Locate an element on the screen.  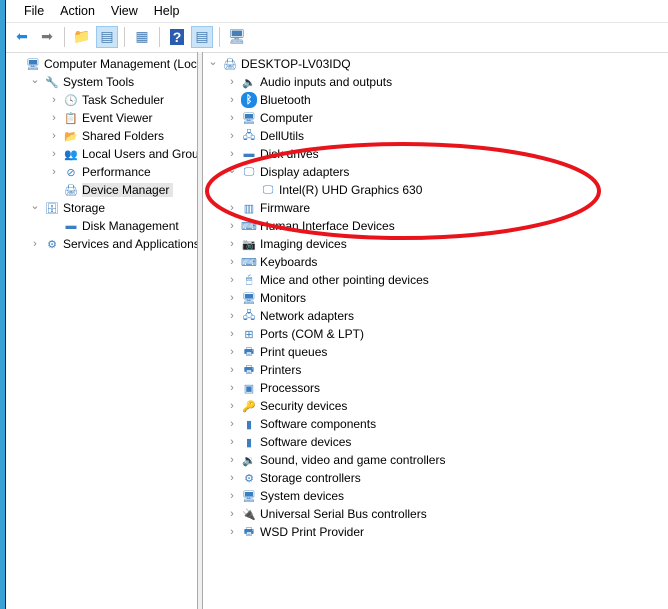
tree-item: › 🔑 Security devices is located at coordinates (286, 406).